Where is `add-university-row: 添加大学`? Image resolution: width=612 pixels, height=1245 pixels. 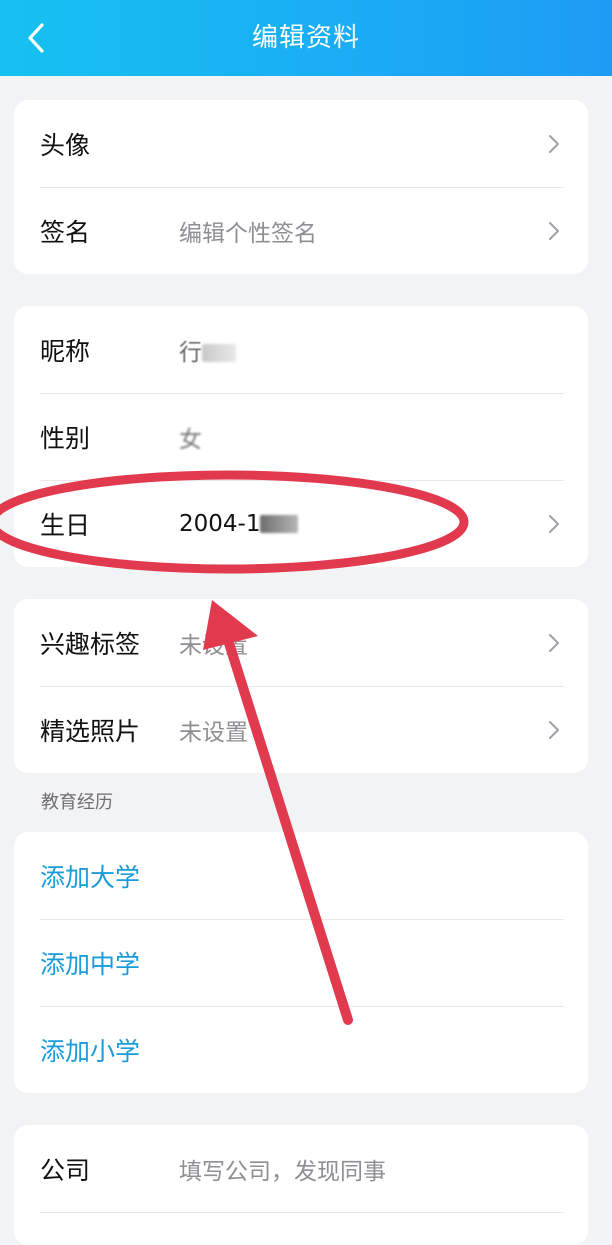 add-university-row: 添加大学 is located at coordinates (301, 875).